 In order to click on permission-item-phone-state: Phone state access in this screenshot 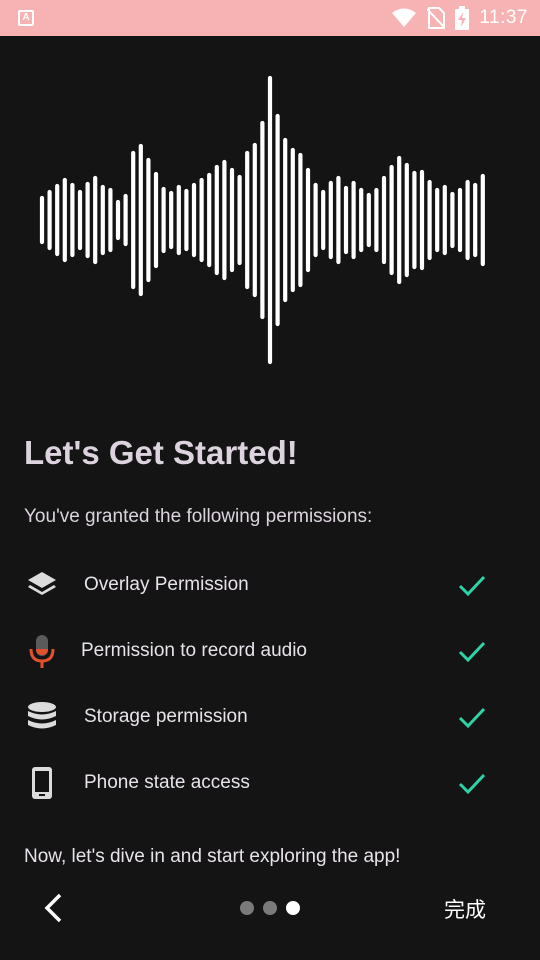, I will do `click(270, 783)`.